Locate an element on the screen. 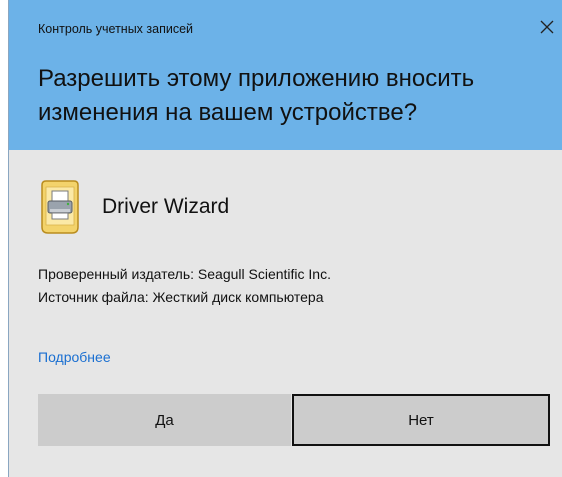 This screenshot has height=477, width=562. more-details-link: Подробнее is located at coordinates (74, 357).